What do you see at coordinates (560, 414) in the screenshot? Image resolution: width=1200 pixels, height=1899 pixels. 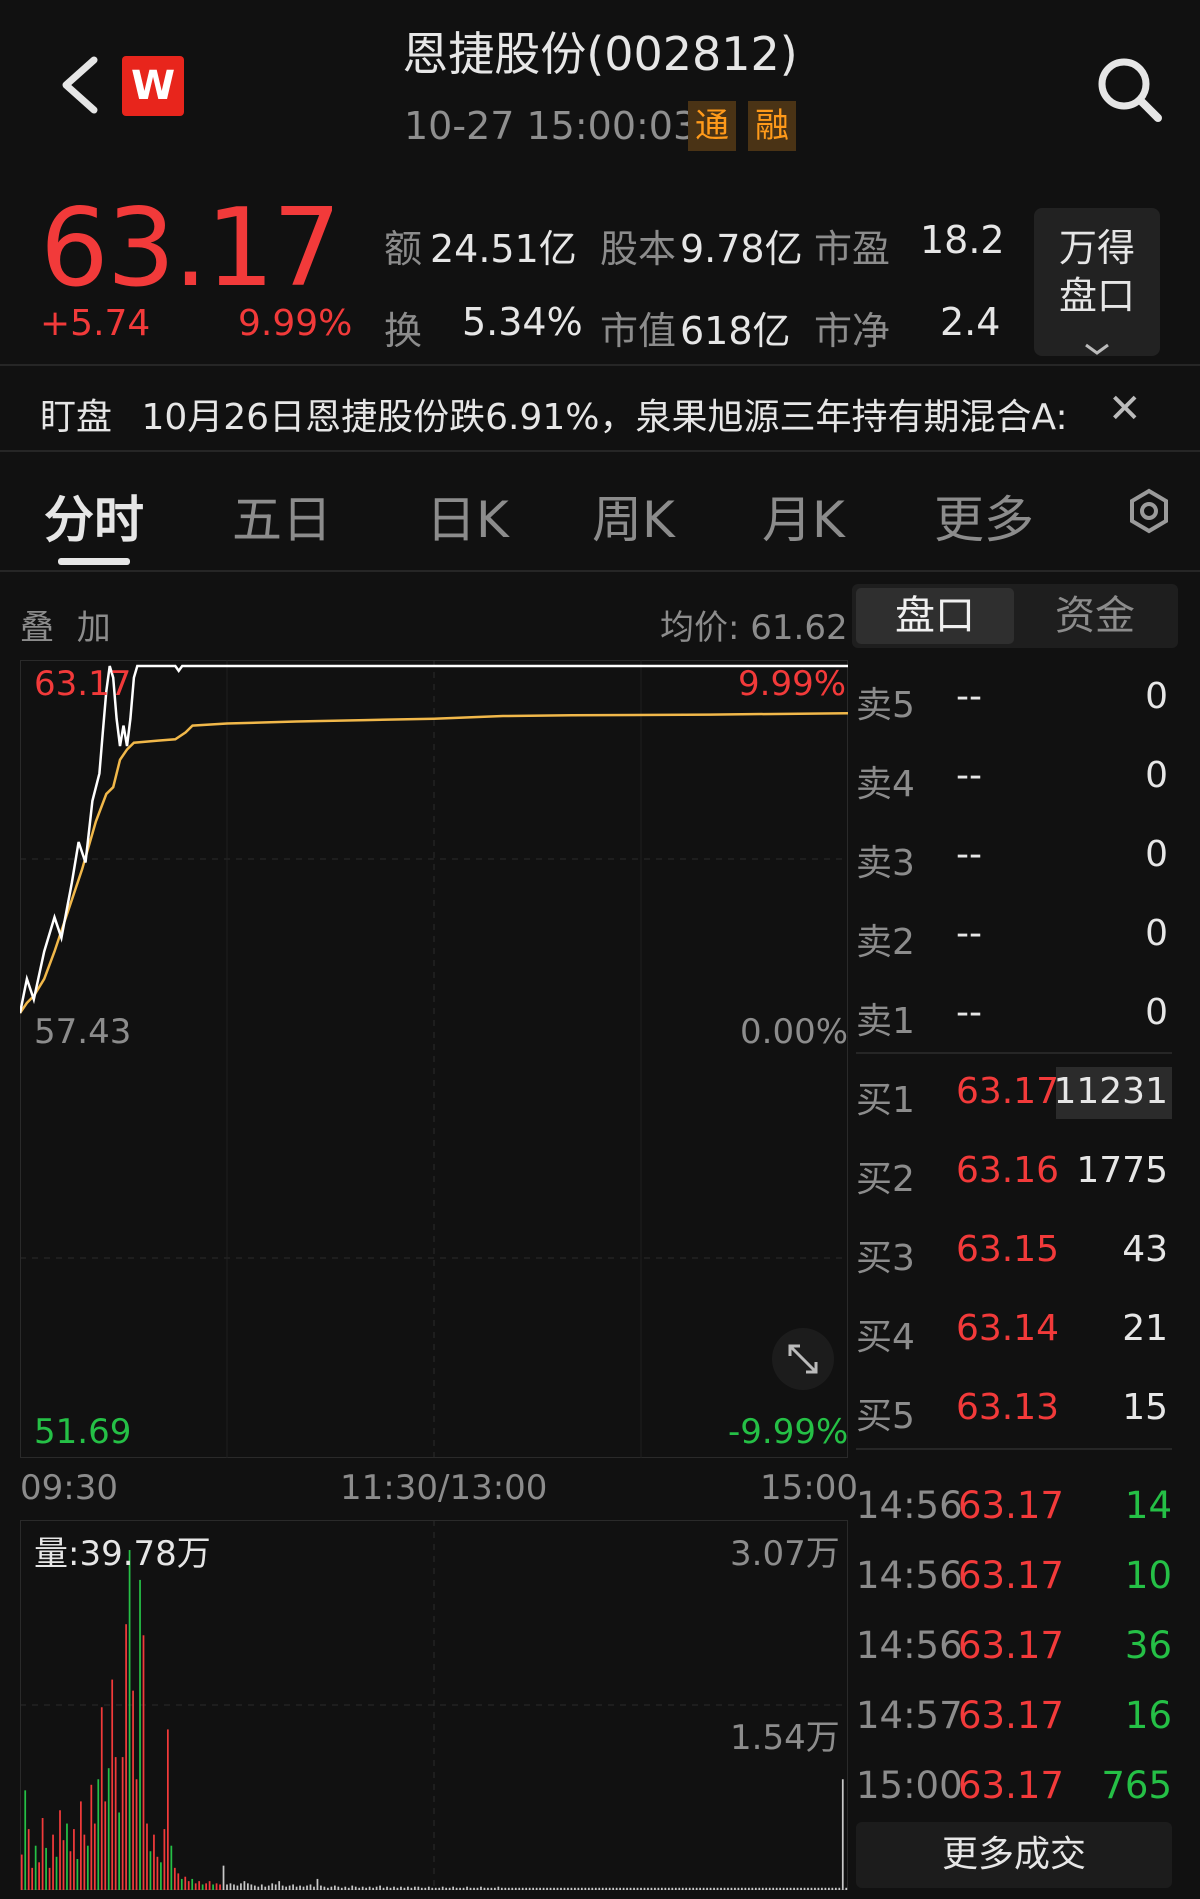 I see `alert-bar: 盯盘 10月26日恩捷股份跌6.91%，泉果旭源三年持有期混合A:` at bounding box center [560, 414].